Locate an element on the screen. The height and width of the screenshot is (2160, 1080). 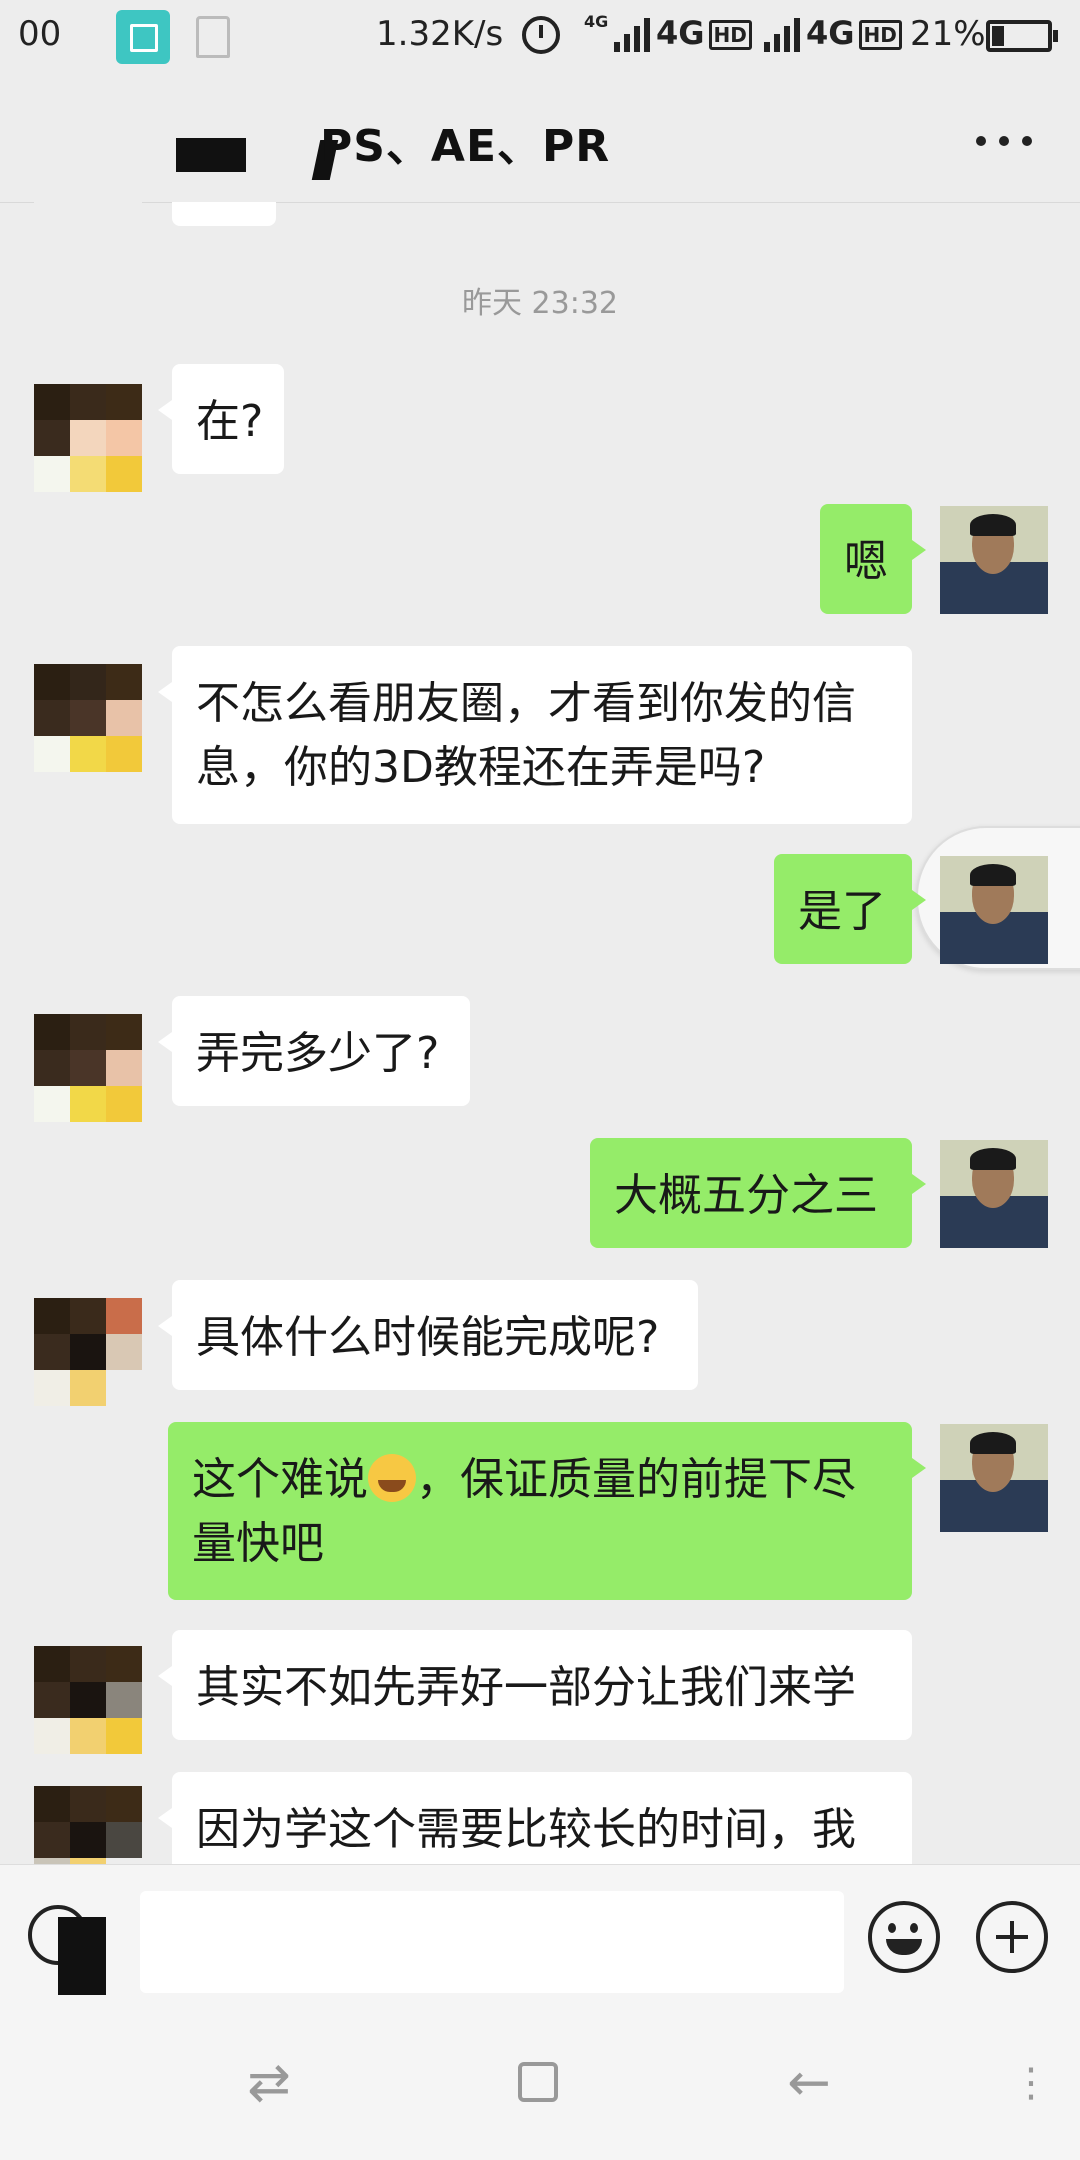
status-left-text: 00 is located at coordinates (40, 34).